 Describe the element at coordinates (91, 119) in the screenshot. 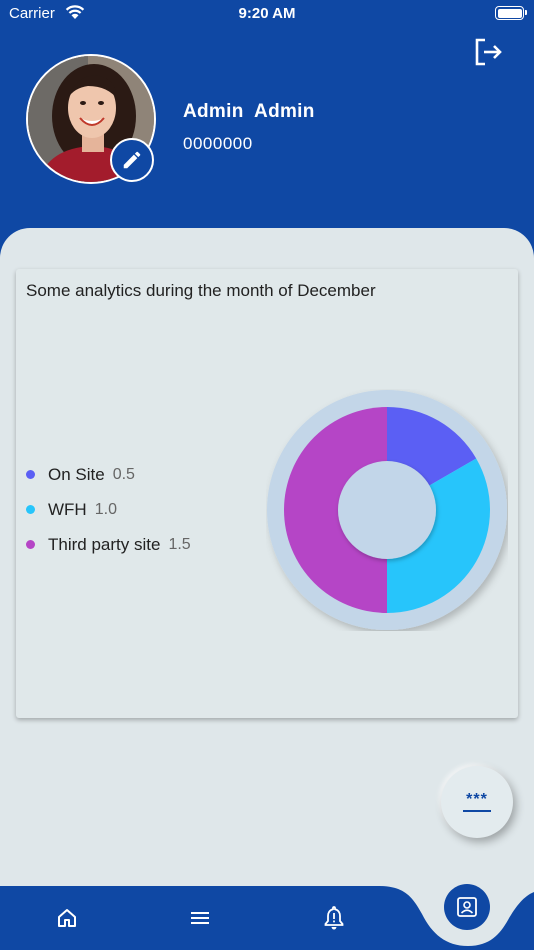

I see `profile-avatar-container` at that location.